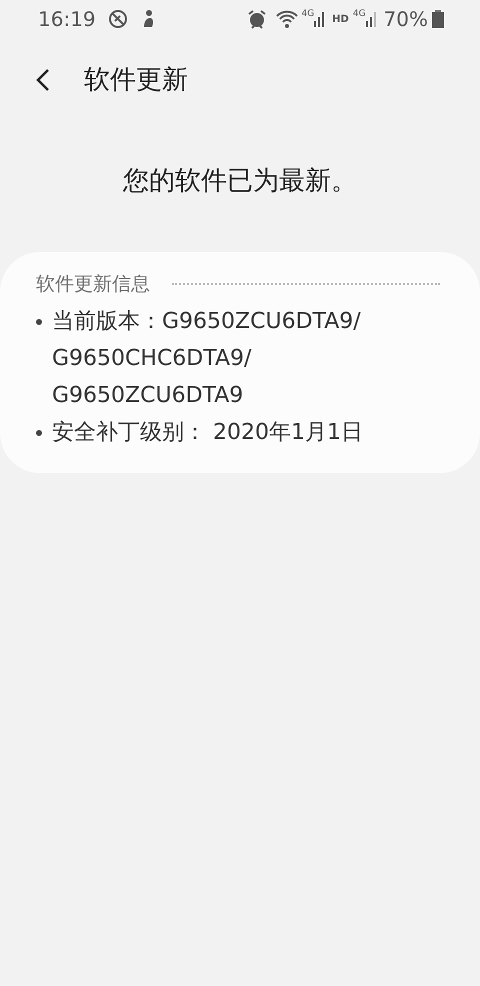 This screenshot has height=986, width=480. What do you see at coordinates (257, 19) in the screenshot?
I see `alarm-icon` at bounding box center [257, 19].